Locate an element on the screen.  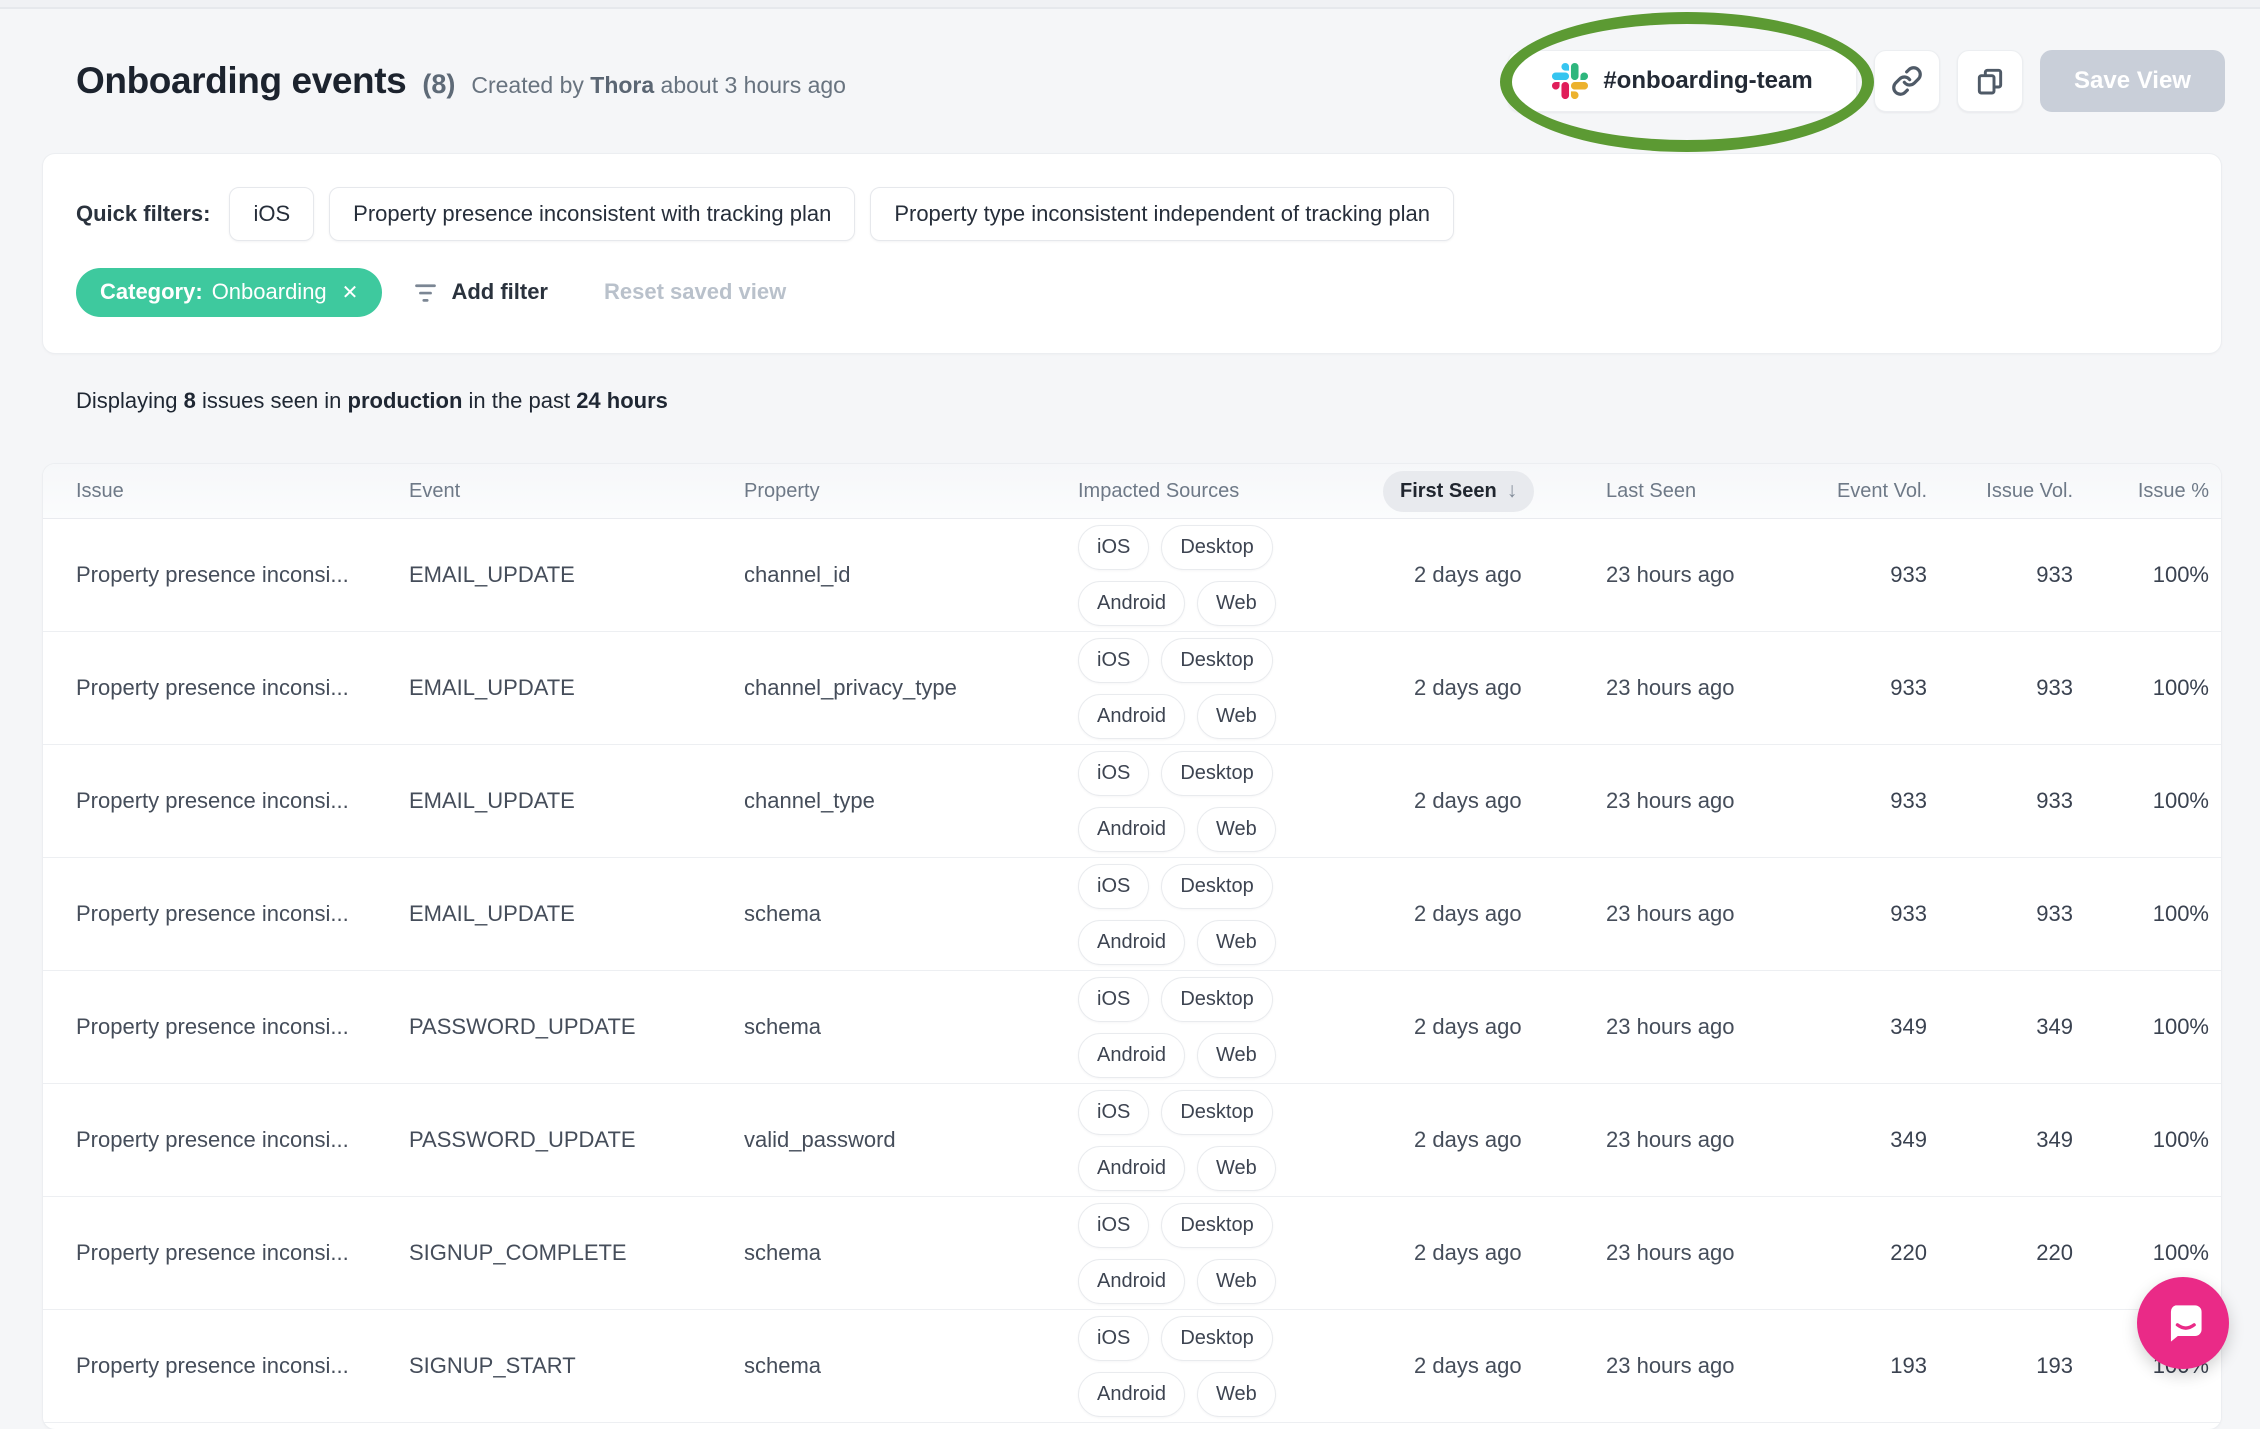
chat-widget-button is located at coordinates (2183, 1323).